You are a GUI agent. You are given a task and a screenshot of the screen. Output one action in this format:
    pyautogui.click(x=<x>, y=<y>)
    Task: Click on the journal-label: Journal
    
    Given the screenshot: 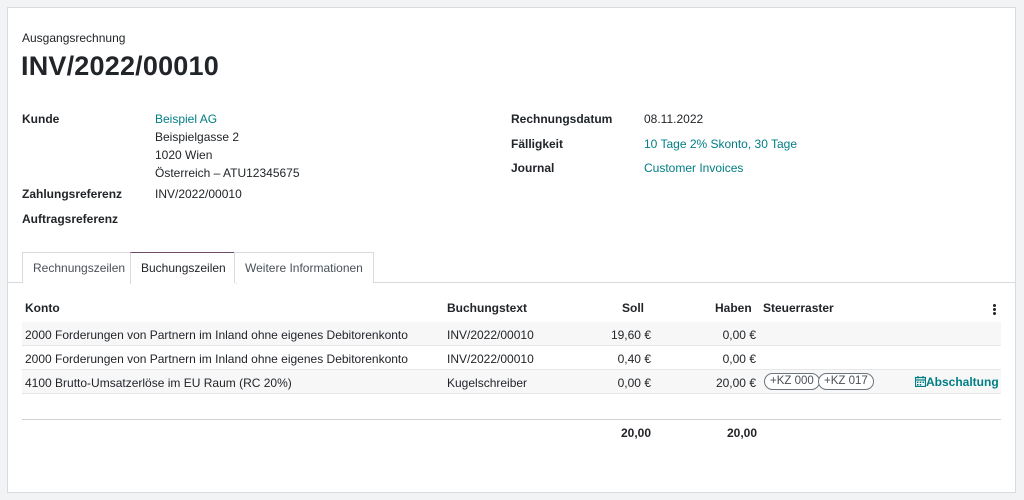 What is the action you would take?
    pyautogui.click(x=533, y=168)
    